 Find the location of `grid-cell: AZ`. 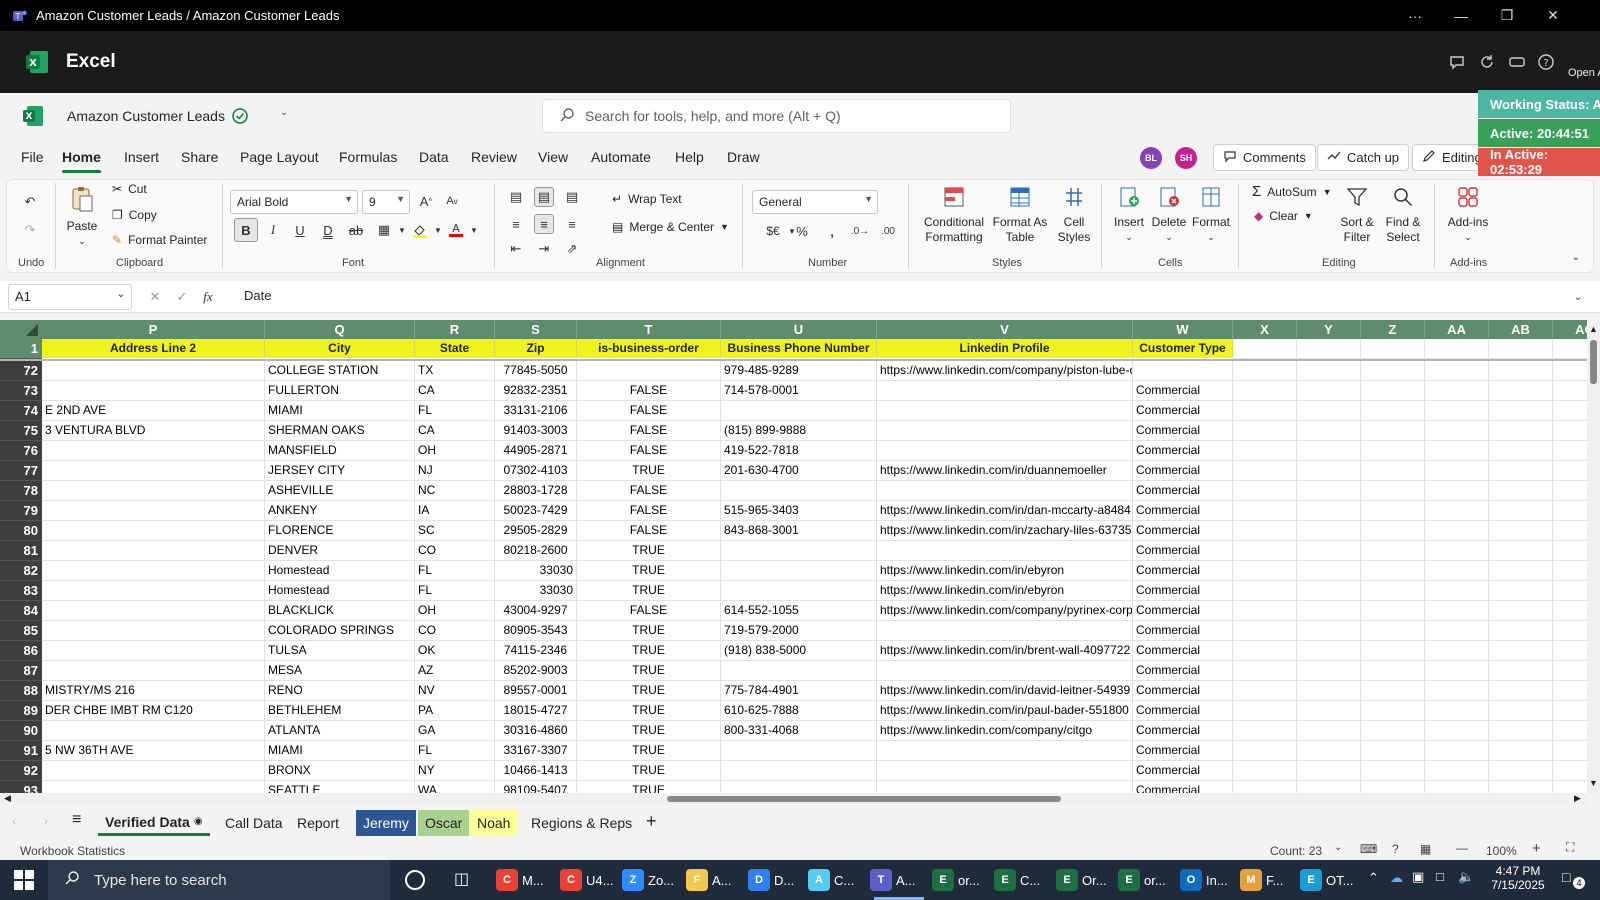

grid-cell: AZ is located at coordinates (455, 671).